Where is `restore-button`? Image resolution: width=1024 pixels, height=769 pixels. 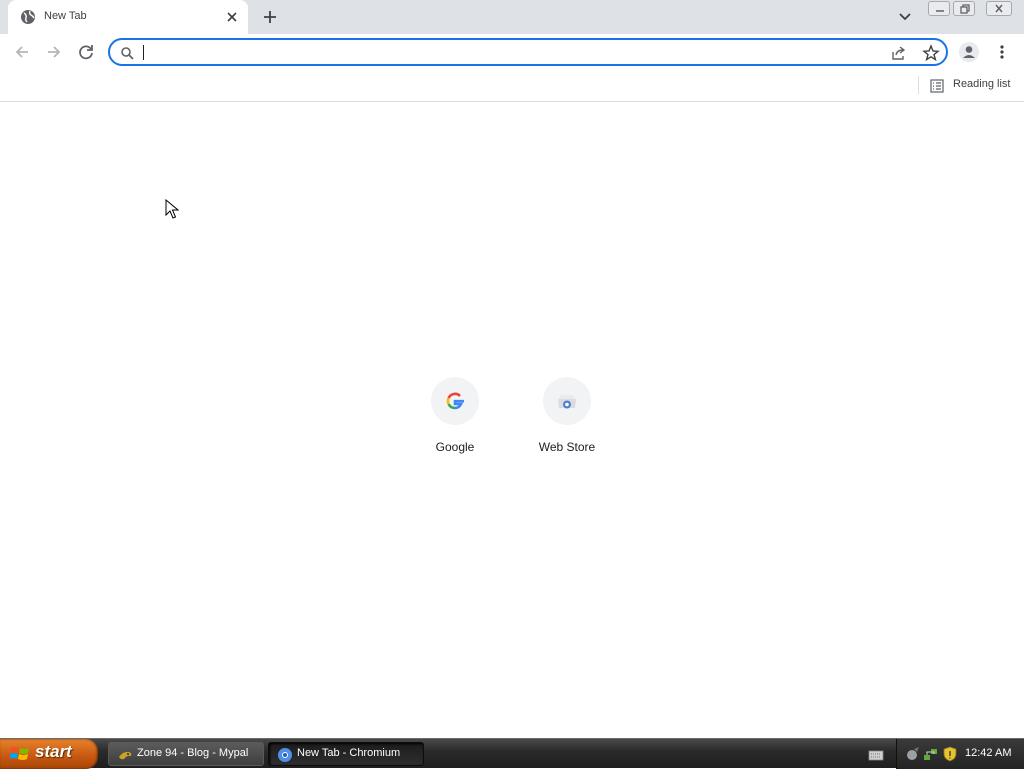 restore-button is located at coordinates (964, 8).